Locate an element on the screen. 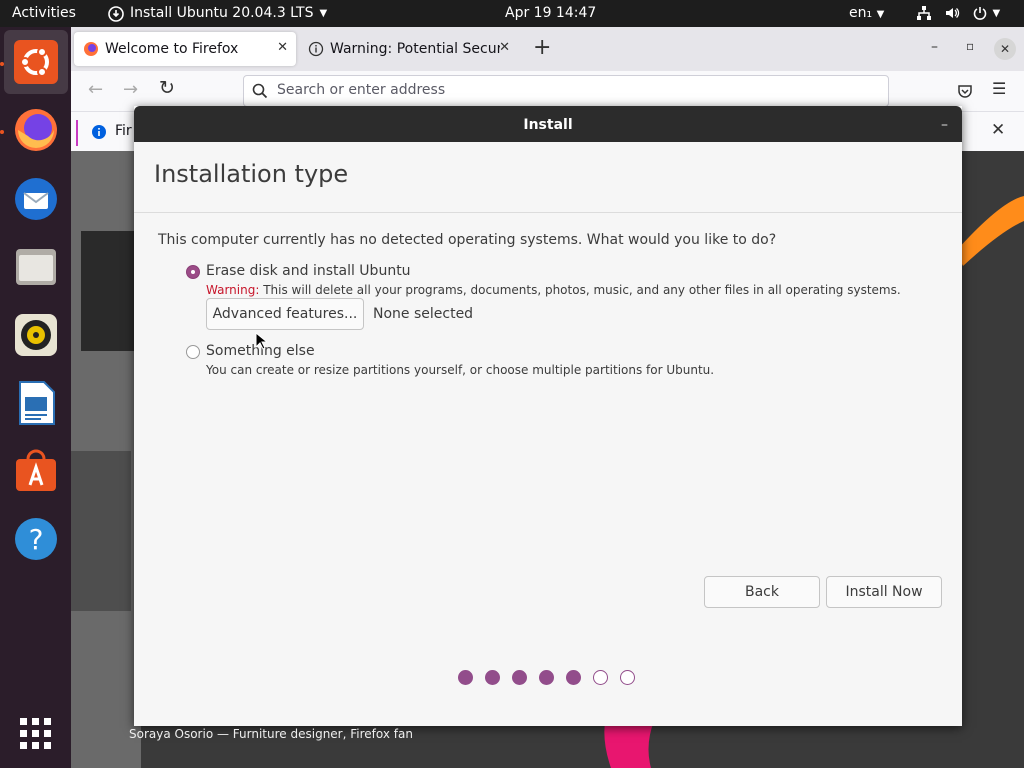  dock-help: ? is located at coordinates (36, 539).